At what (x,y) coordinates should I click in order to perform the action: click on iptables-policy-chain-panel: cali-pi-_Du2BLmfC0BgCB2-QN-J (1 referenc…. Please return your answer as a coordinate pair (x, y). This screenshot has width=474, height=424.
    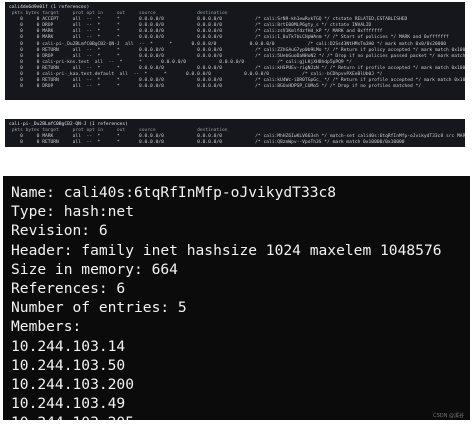
    Looking at the image, I should click on (235, 133).